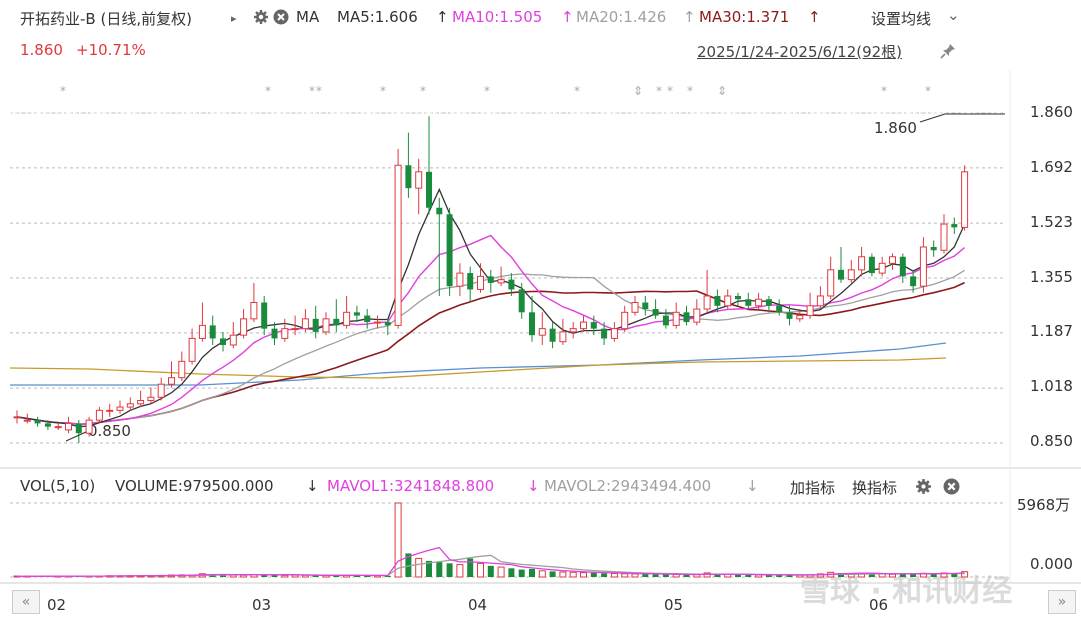 The height and width of the screenshot is (618, 1081). What do you see at coordinates (932, 118) in the screenshot?
I see `high-arrow` at bounding box center [932, 118].